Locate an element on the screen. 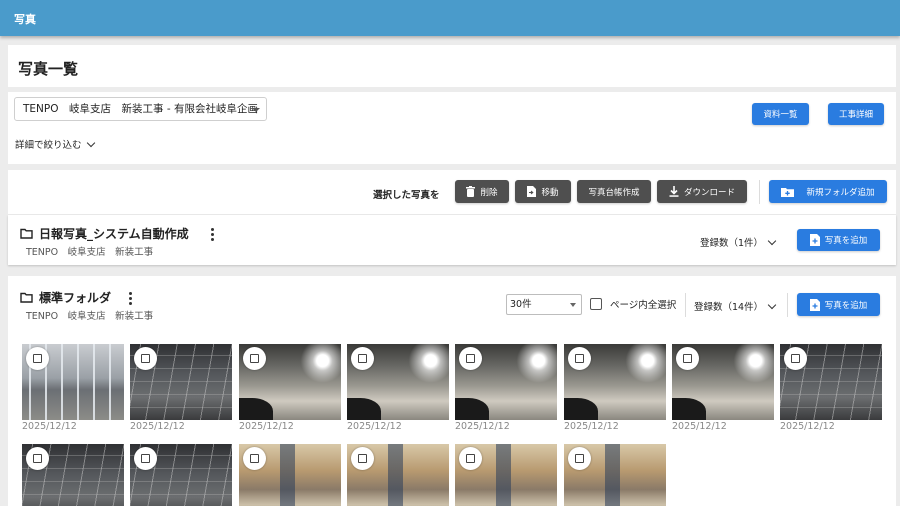  folder-title: 標準フォルダ is located at coordinates (65, 297).